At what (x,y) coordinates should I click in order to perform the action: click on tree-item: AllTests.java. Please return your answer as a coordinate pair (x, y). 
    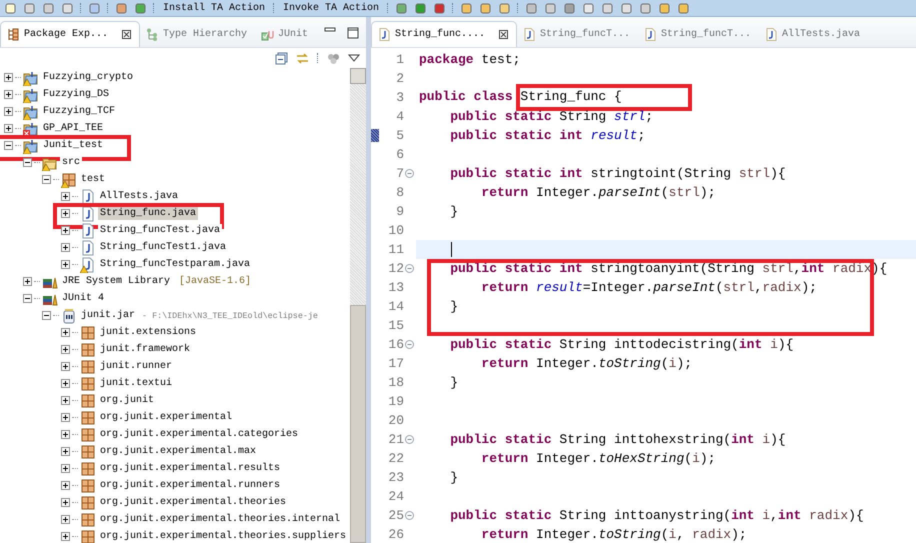
    Looking at the image, I should click on (139, 196).